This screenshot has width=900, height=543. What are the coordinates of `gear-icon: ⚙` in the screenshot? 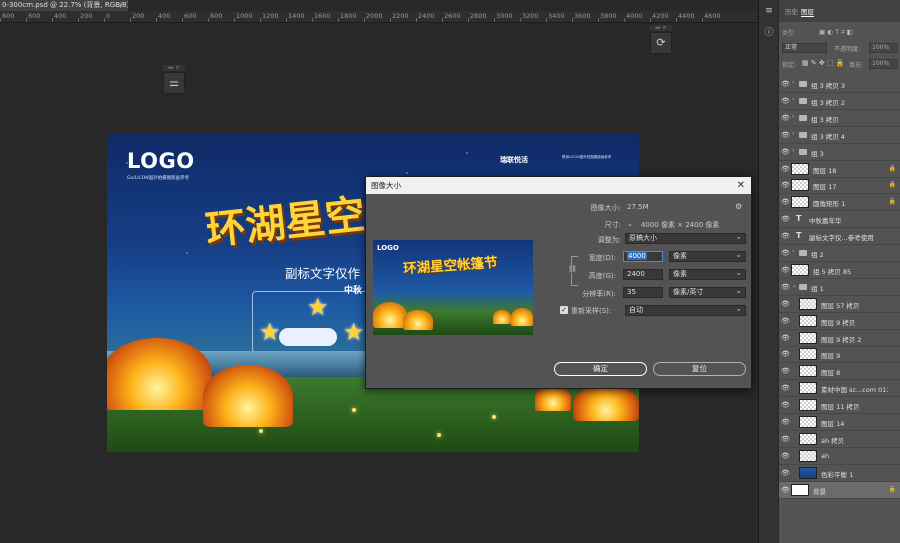 It's located at (738, 206).